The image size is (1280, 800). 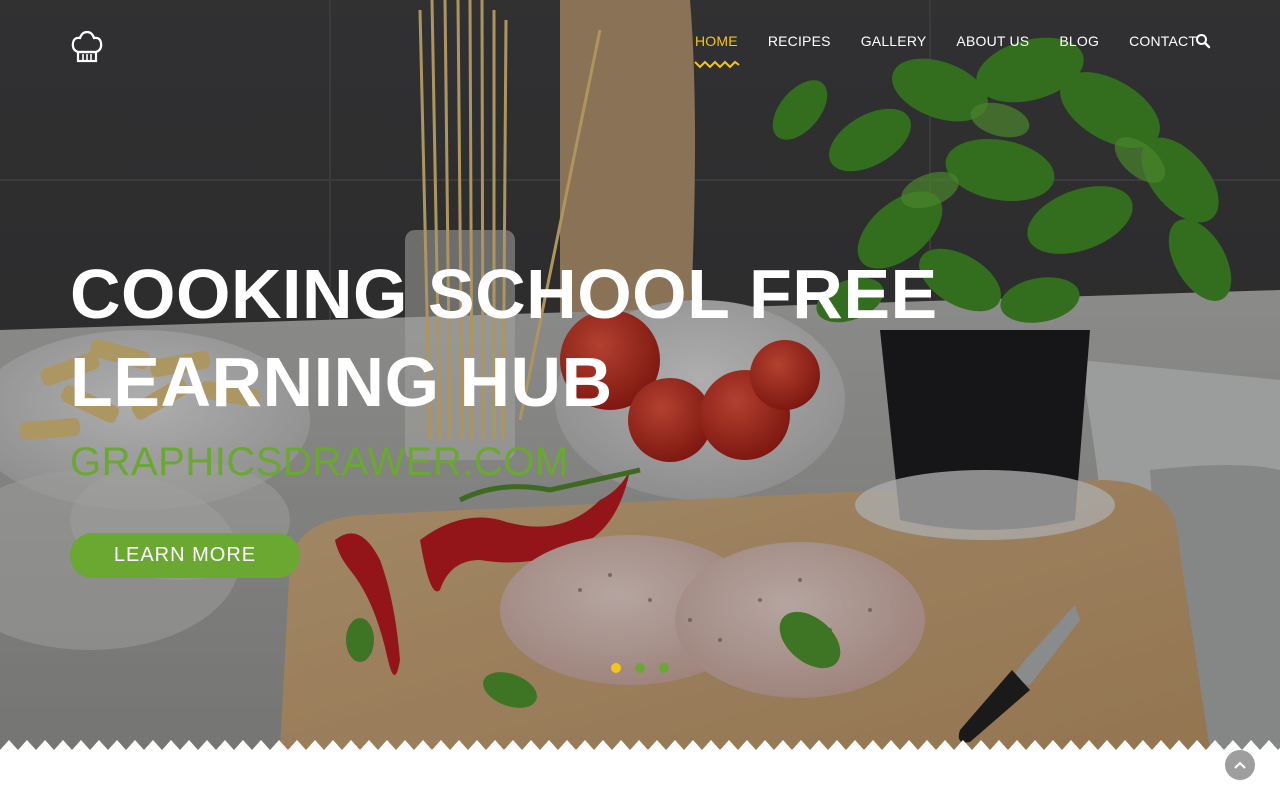 I want to click on hero-title-line2: LEARNING HUB, so click(x=341, y=382).